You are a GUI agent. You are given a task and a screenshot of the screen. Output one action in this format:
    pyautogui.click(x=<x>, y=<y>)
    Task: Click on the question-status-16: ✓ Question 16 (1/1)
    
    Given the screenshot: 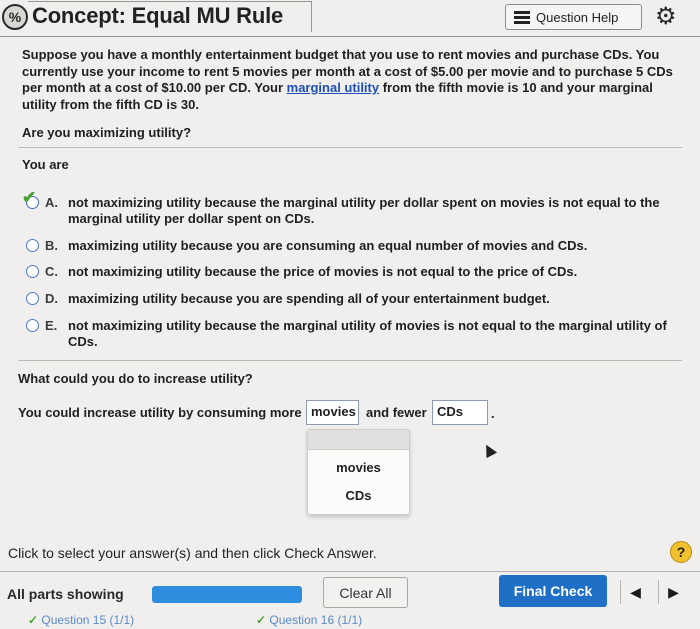 What is the action you would take?
    pyautogui.click(x=309, y=620)
    